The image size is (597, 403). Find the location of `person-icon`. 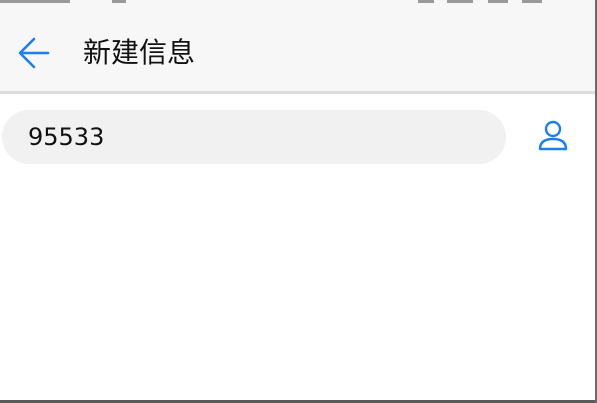

person-icon is located at coordinates (553, 138).